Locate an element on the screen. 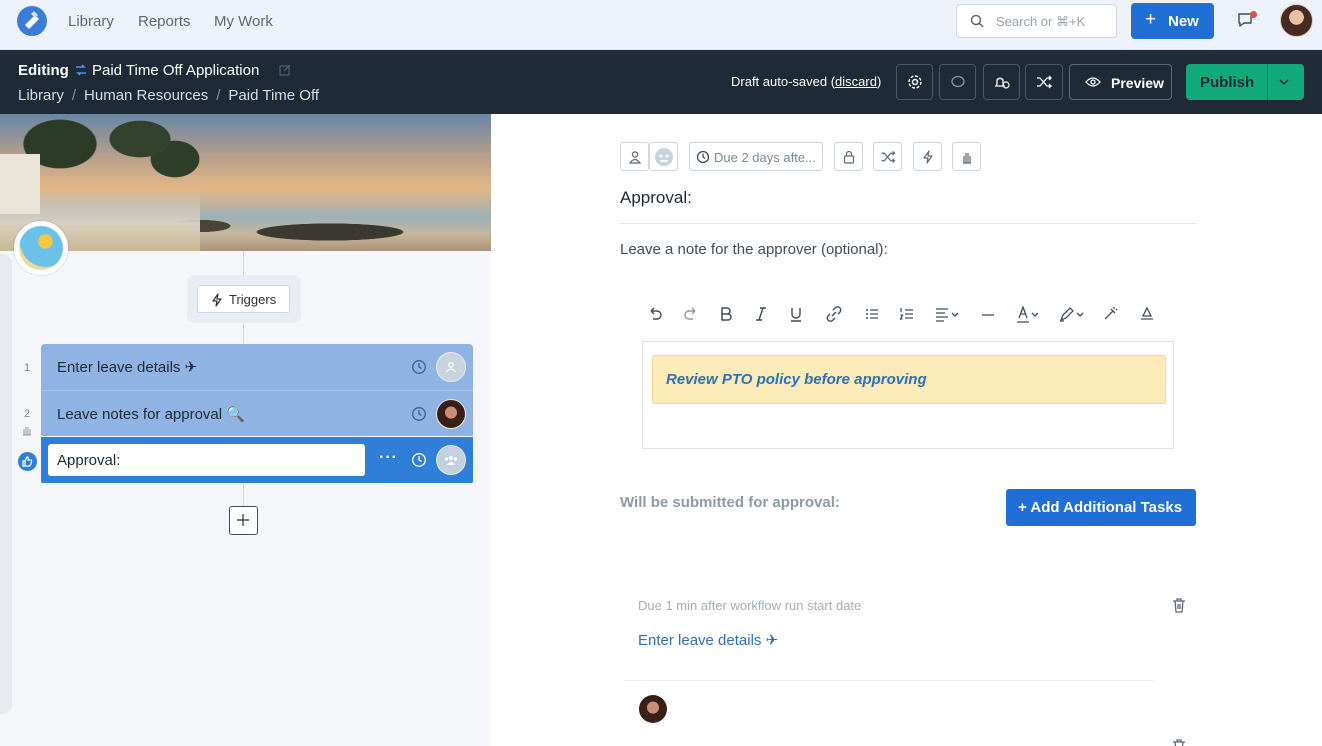  italic-icon is located at coordinates (761, 314).